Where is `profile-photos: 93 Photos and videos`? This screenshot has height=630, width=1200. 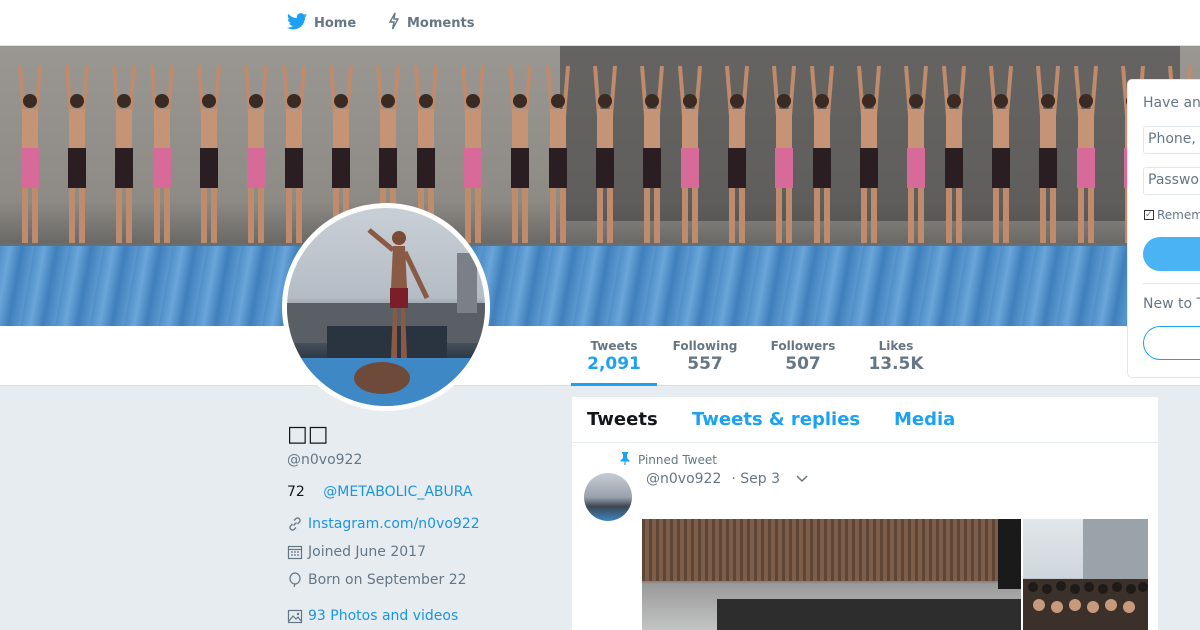
profile-photos: 93 Photos and videos is located at coordinates (422, 616).